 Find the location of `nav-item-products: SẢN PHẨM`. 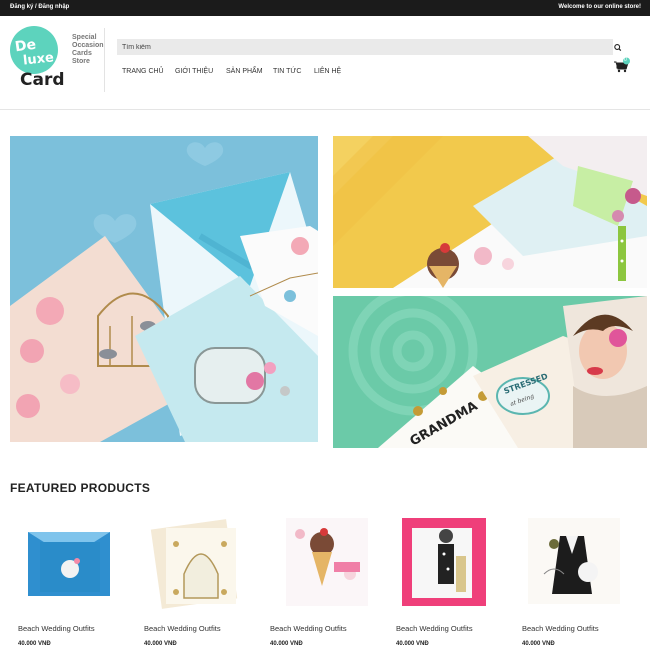

nav-item-products: SẢN PHẨM is located at coordinates (244, 71).